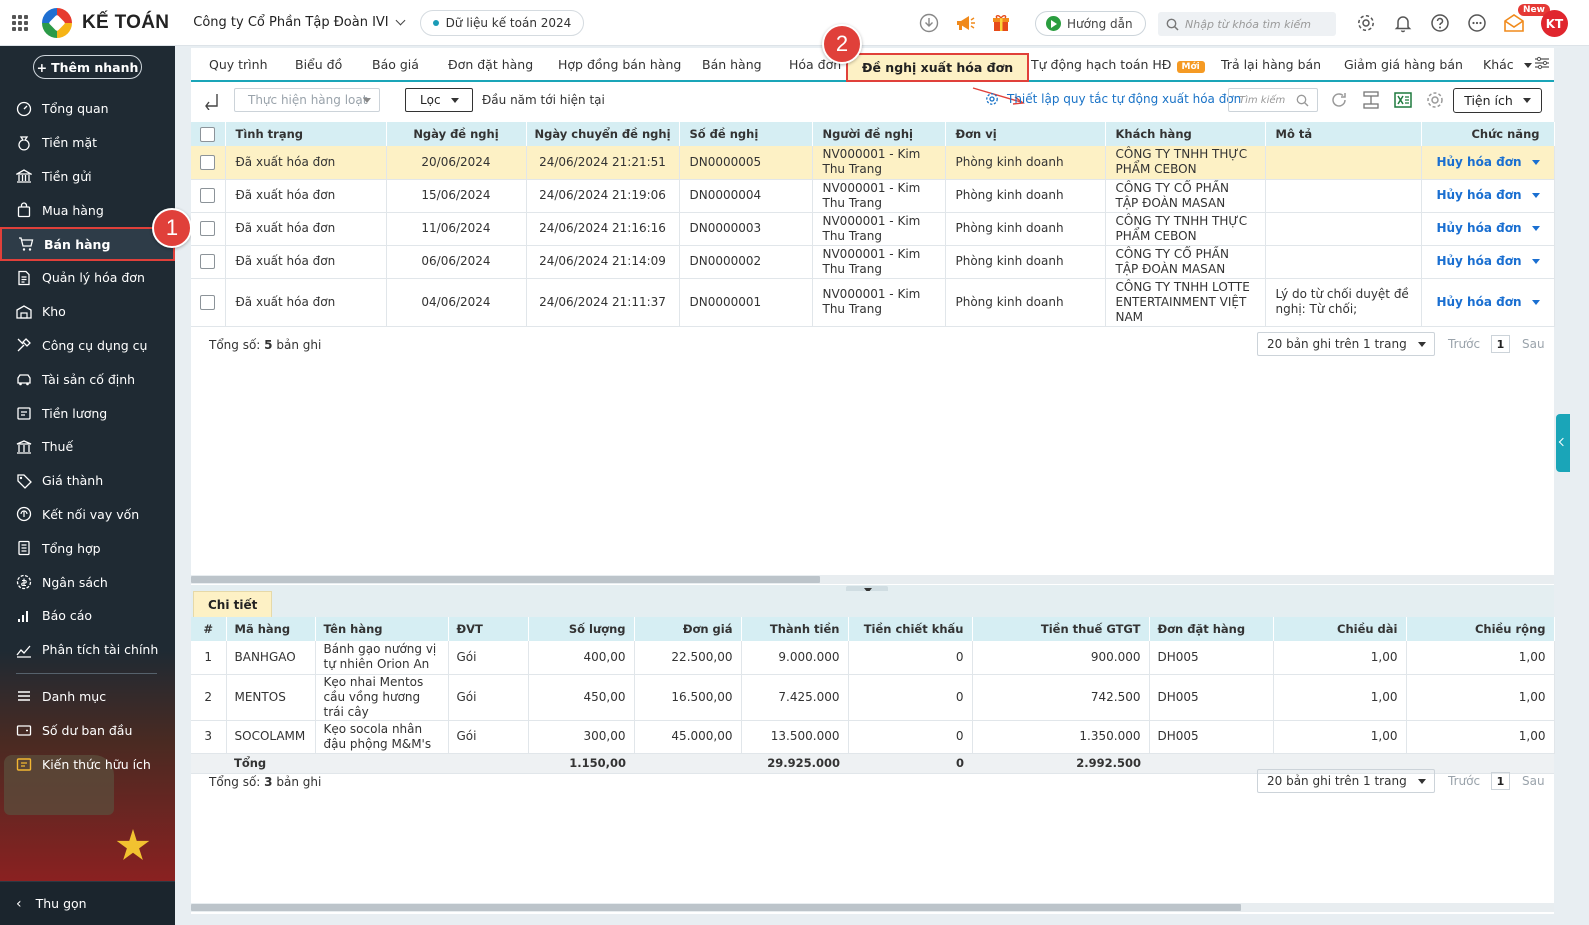 The image size is (1589, 925). I want to click on proposal-number-link: DN0000002, so click(746, 262).